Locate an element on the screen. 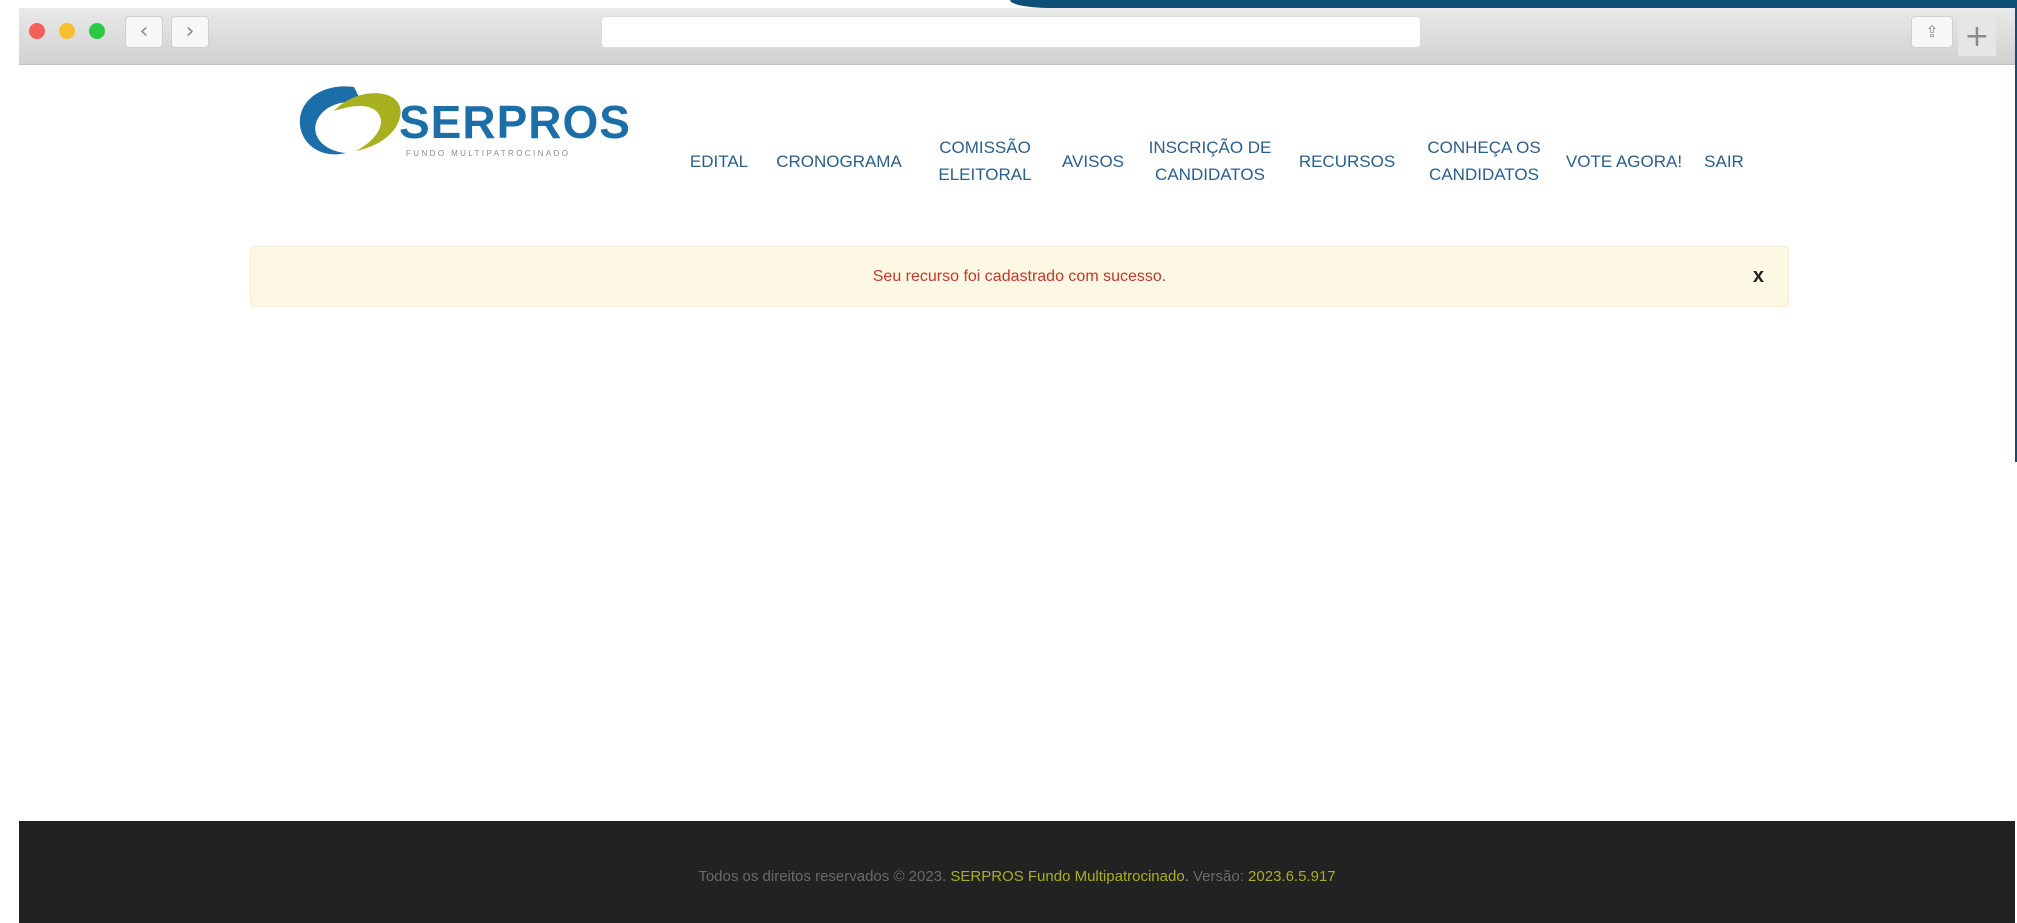  nav-item-label: CONHEÇA OS is located at coordinates (1484, 147).